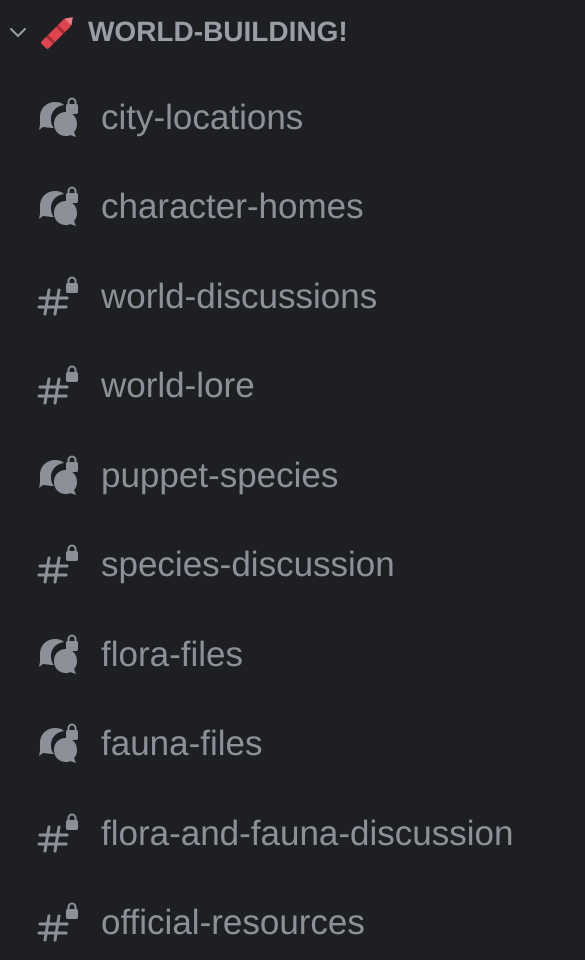  I want to click on channel-link: species-discussion, so click(248, 565).